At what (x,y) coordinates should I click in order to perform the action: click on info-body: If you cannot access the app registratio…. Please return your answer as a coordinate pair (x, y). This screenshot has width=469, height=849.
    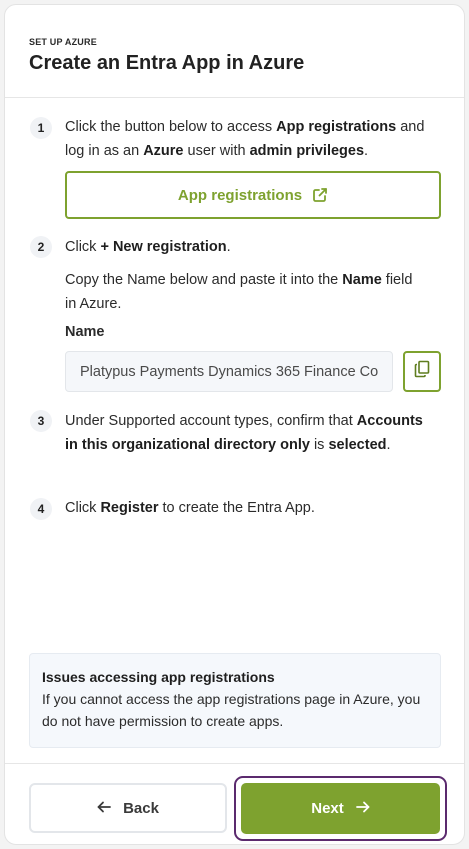
    Looking at the image, I should click on (231, 710).